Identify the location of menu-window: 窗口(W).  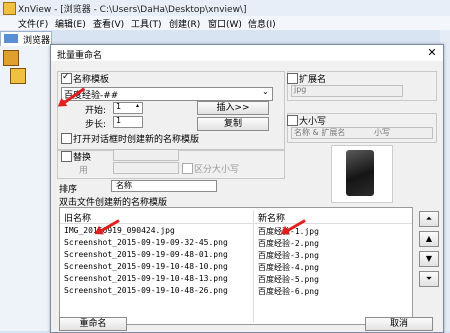
(225, 23).